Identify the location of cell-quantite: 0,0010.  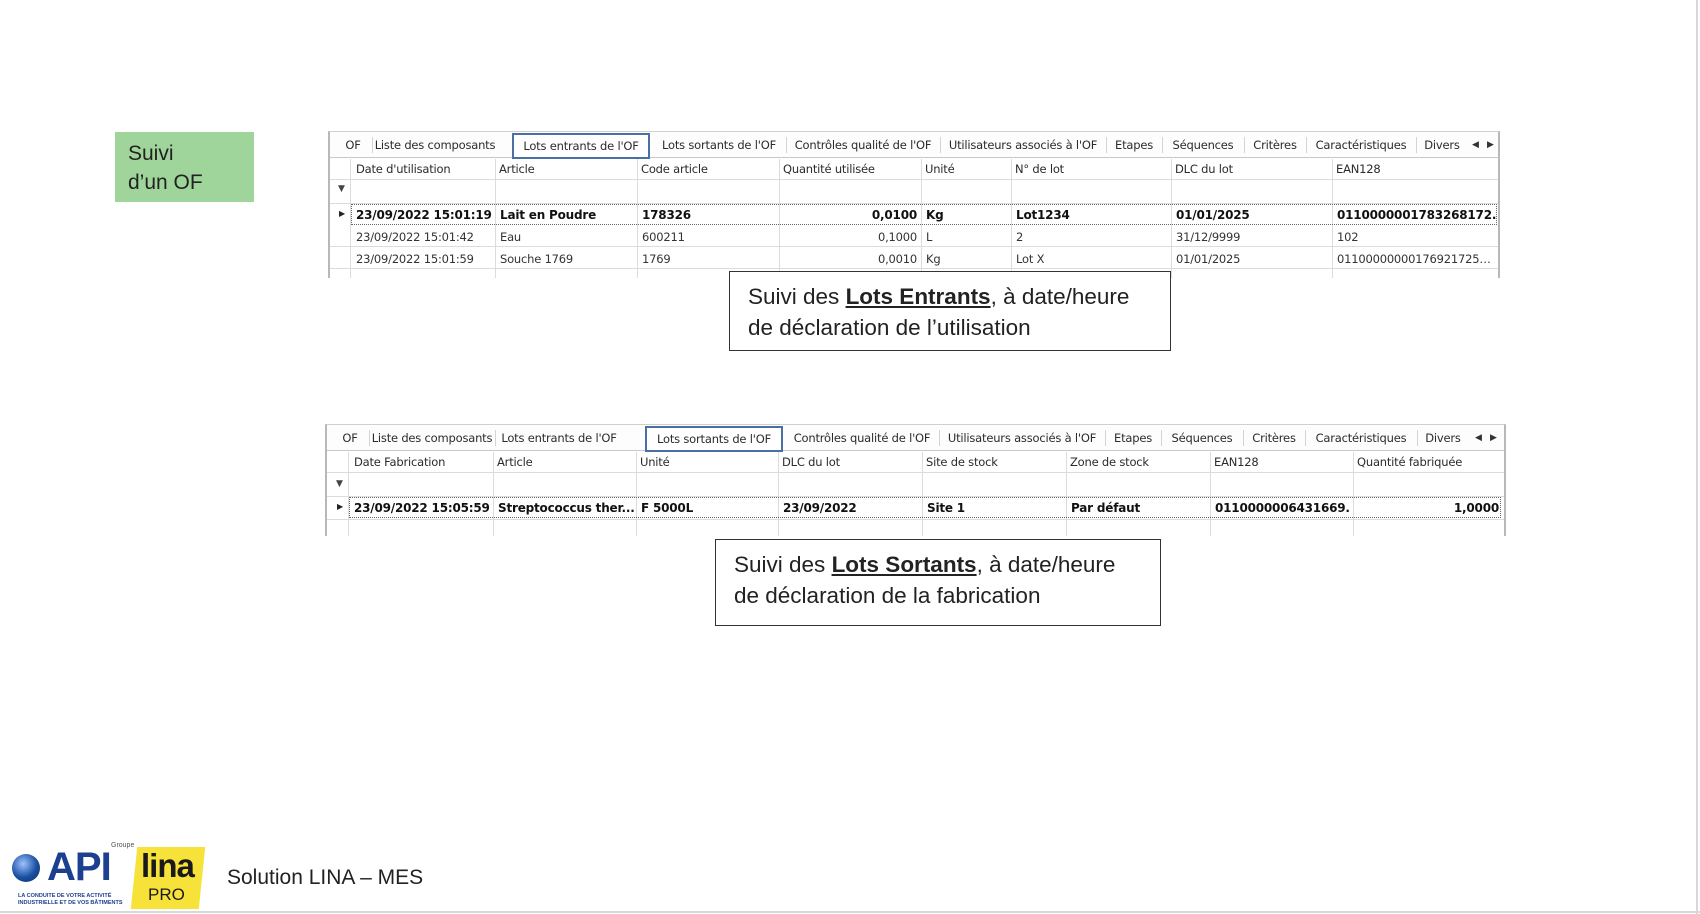
(897, 259).